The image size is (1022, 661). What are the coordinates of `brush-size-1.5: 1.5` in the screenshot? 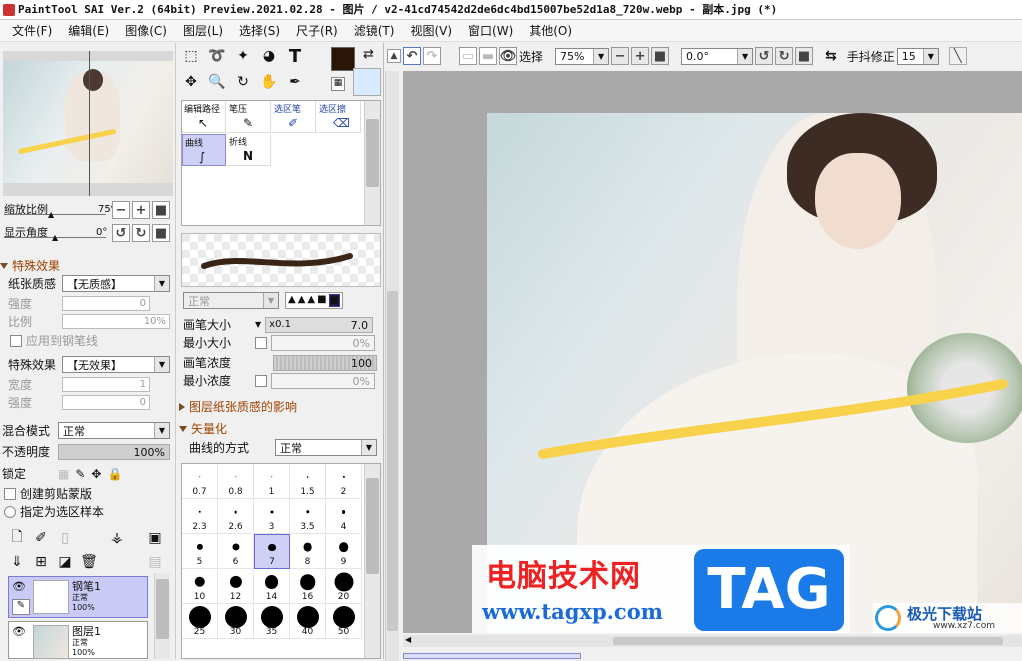 It's located at (308, 481).